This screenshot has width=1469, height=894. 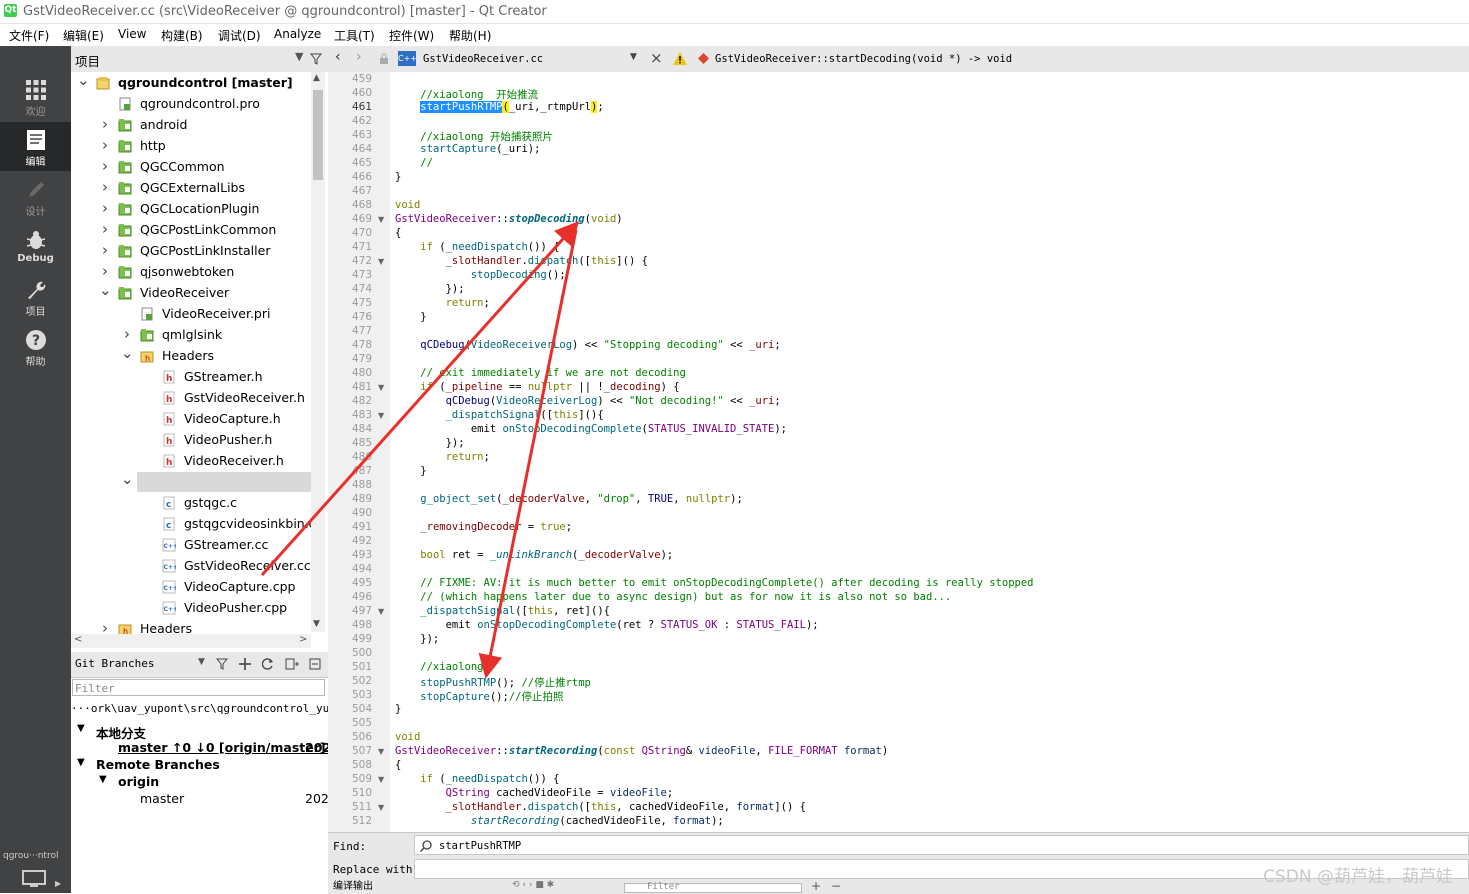 What do you see at coordinates (191, 293) in the screenshot?
I see `project-tree-item: ⌄ VideoReceiver` at bounding box center [191, 293].